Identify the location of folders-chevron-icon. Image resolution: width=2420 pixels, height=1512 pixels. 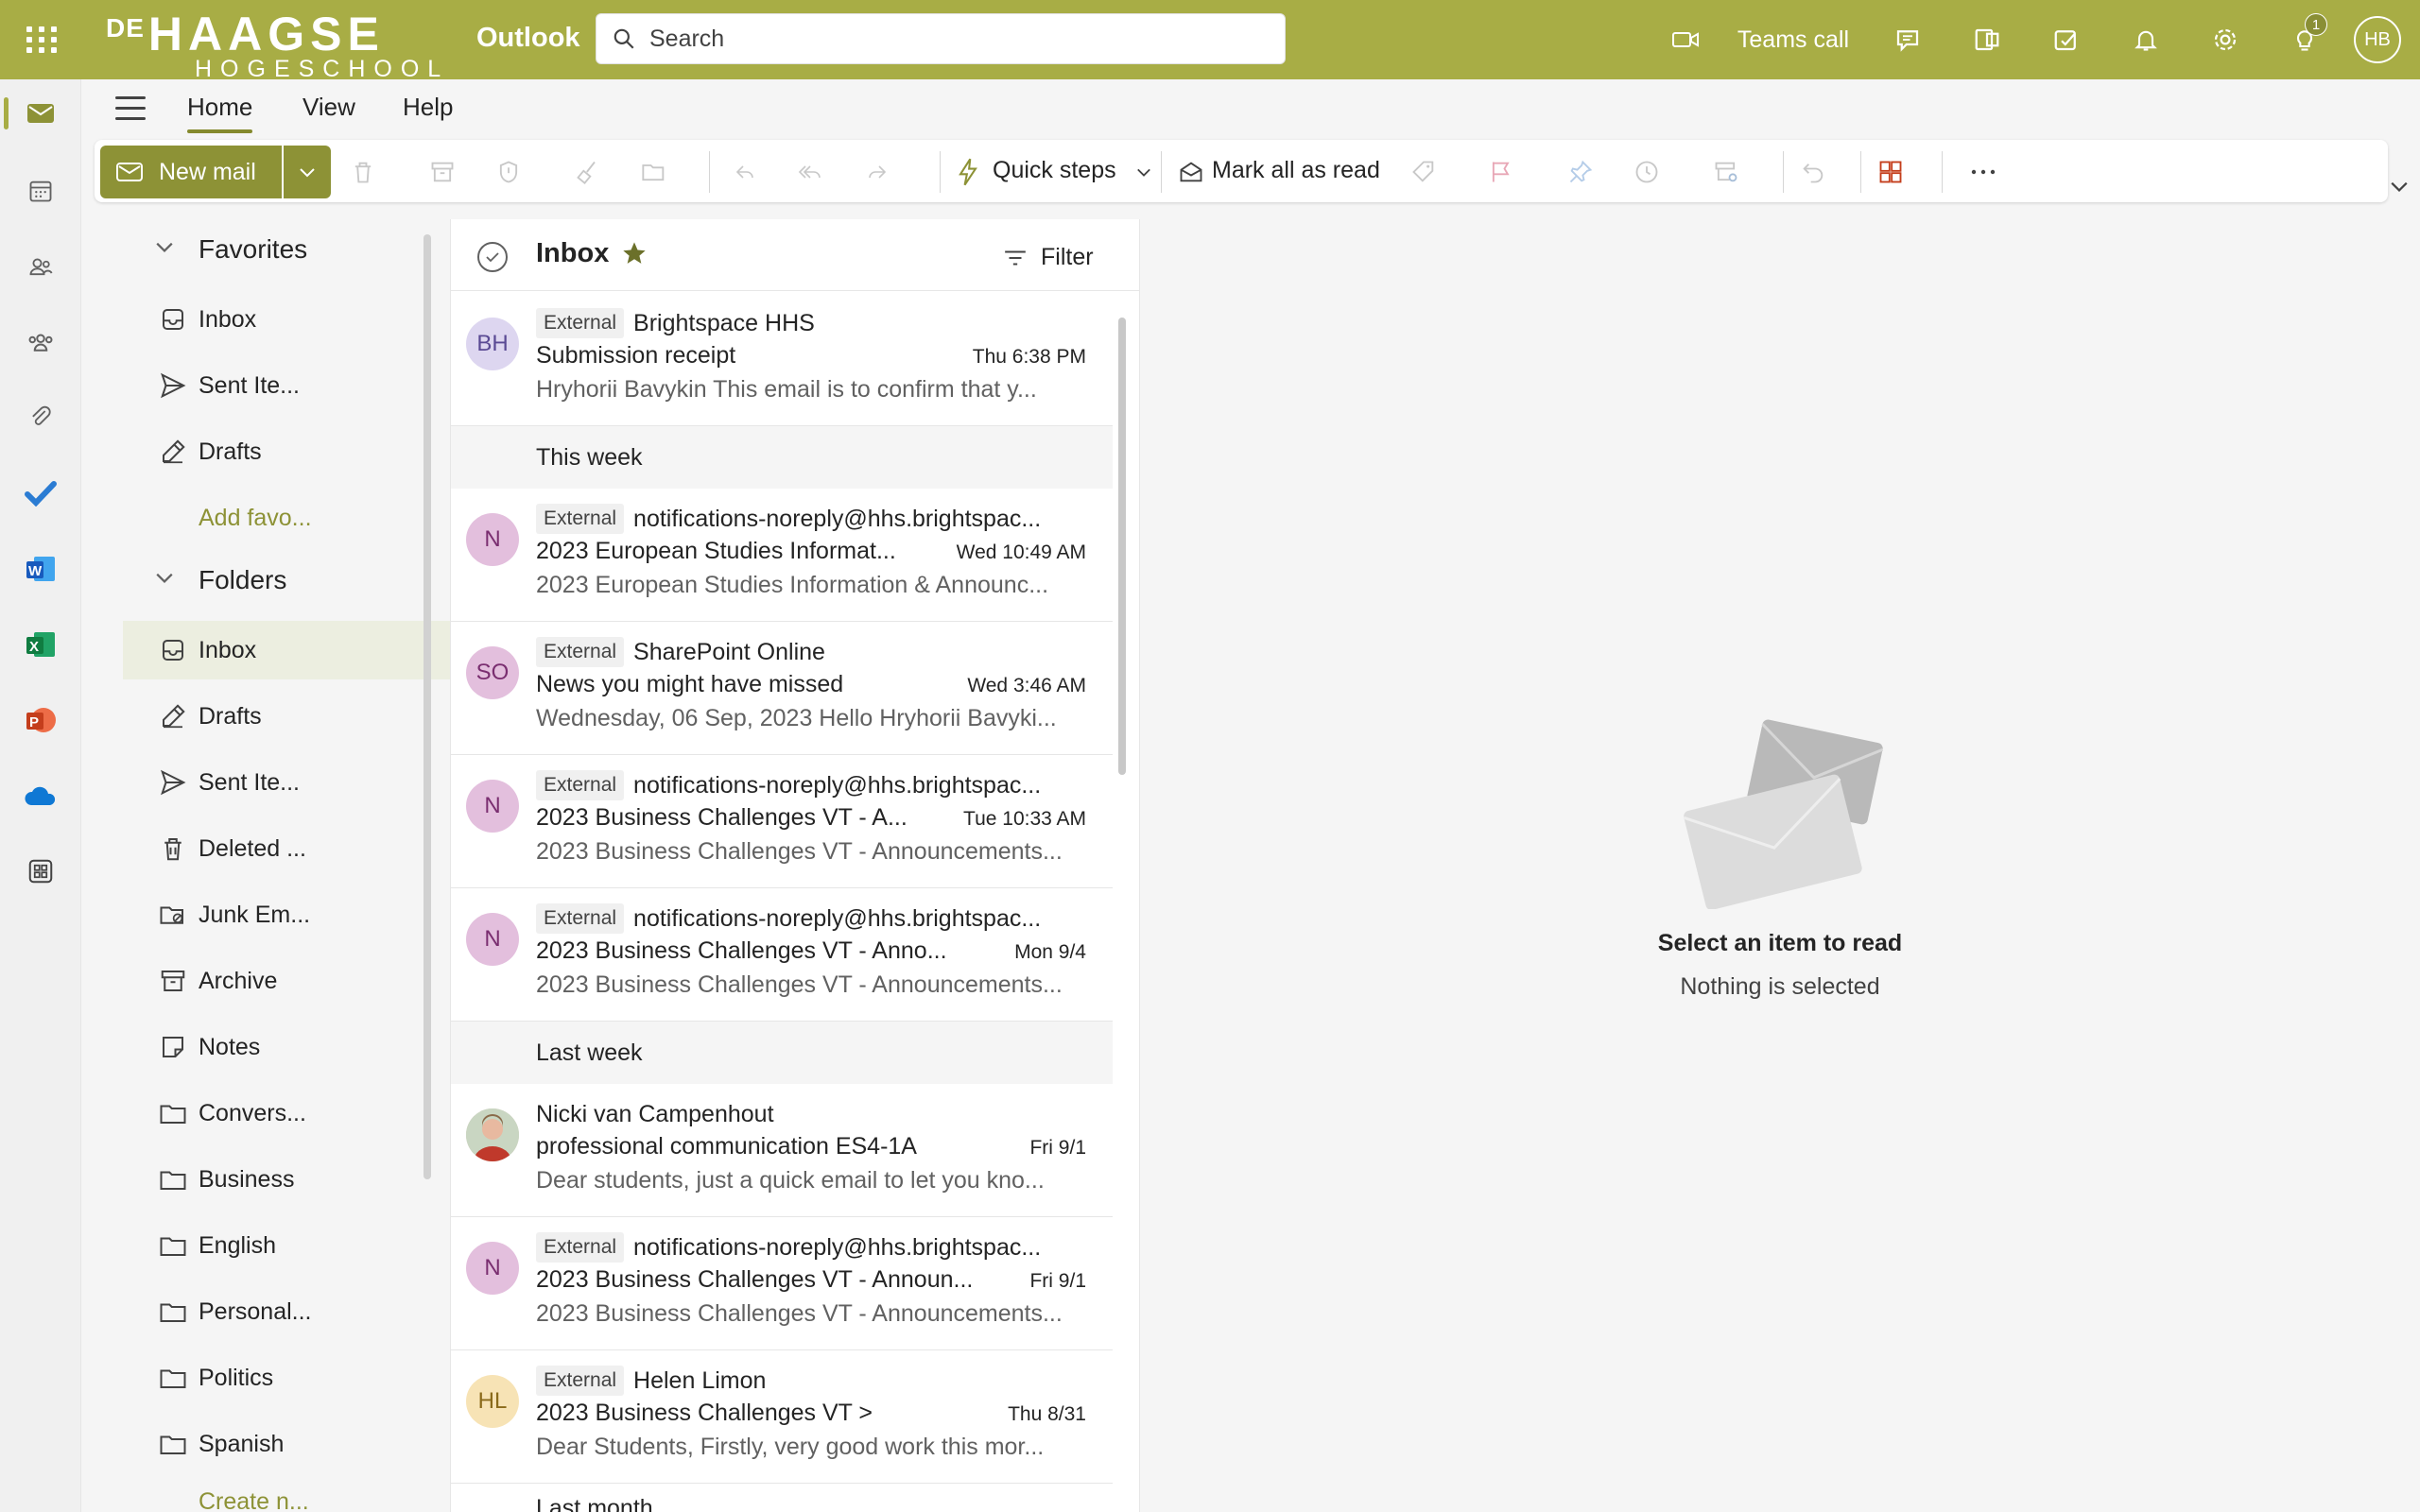
(164, 580).